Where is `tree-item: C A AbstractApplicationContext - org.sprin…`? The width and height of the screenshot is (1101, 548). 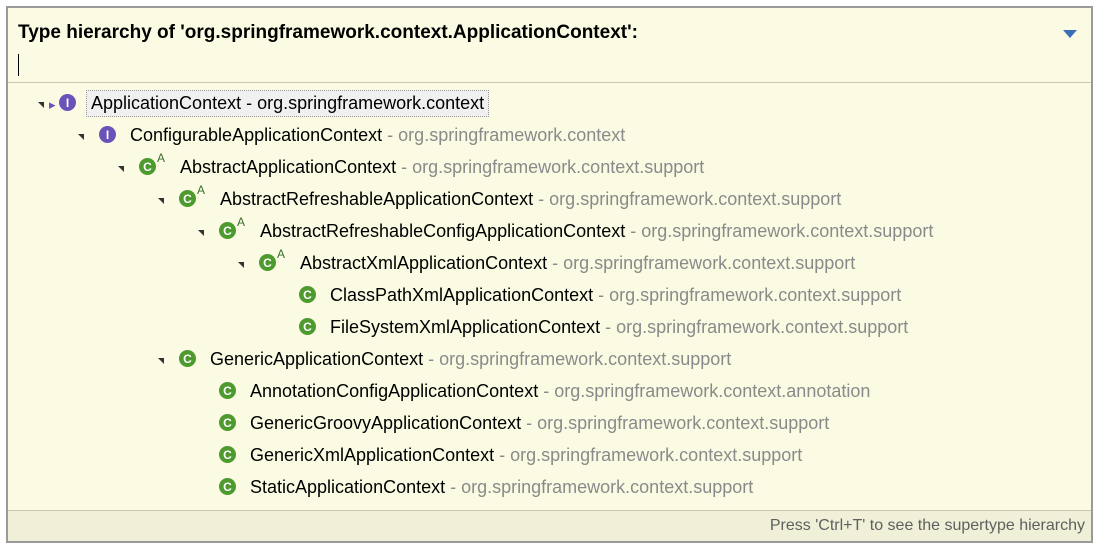
tree-item: C A AbstractApplicationContext - org.sprin… is located at coordinates (413, 166).